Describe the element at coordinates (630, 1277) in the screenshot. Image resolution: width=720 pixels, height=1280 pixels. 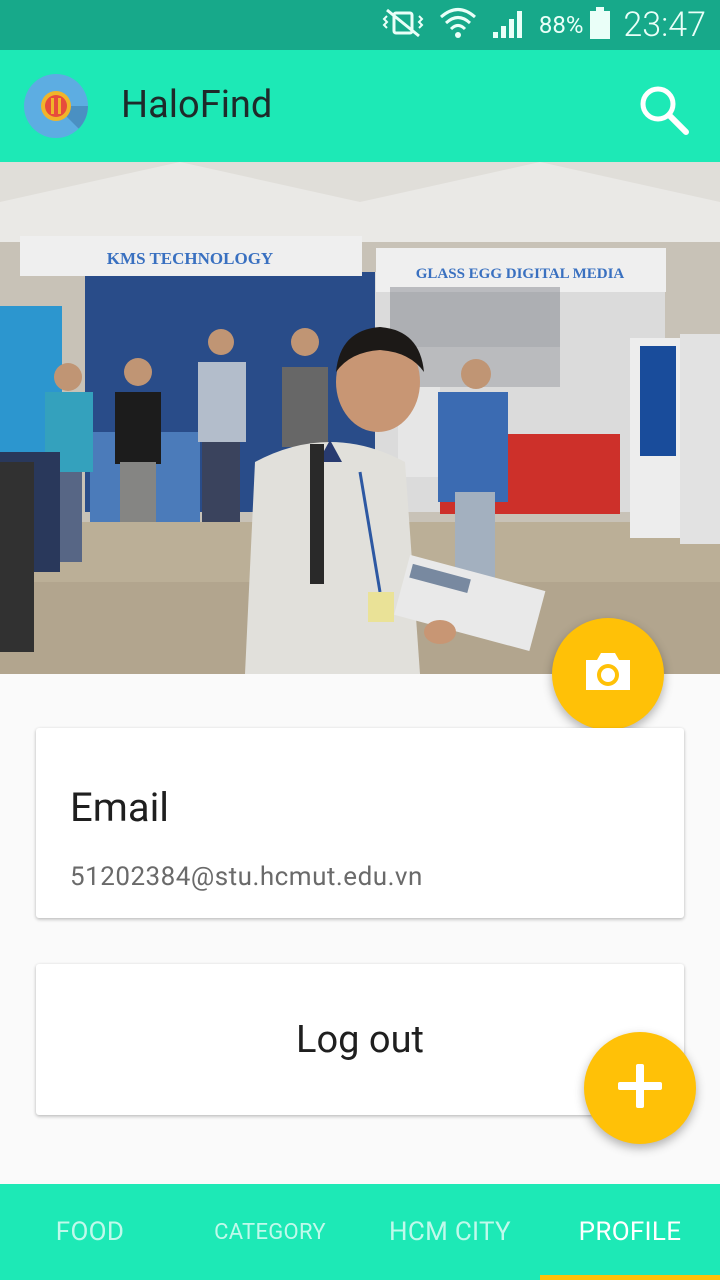
I see `active-tab-indicator` at that location.